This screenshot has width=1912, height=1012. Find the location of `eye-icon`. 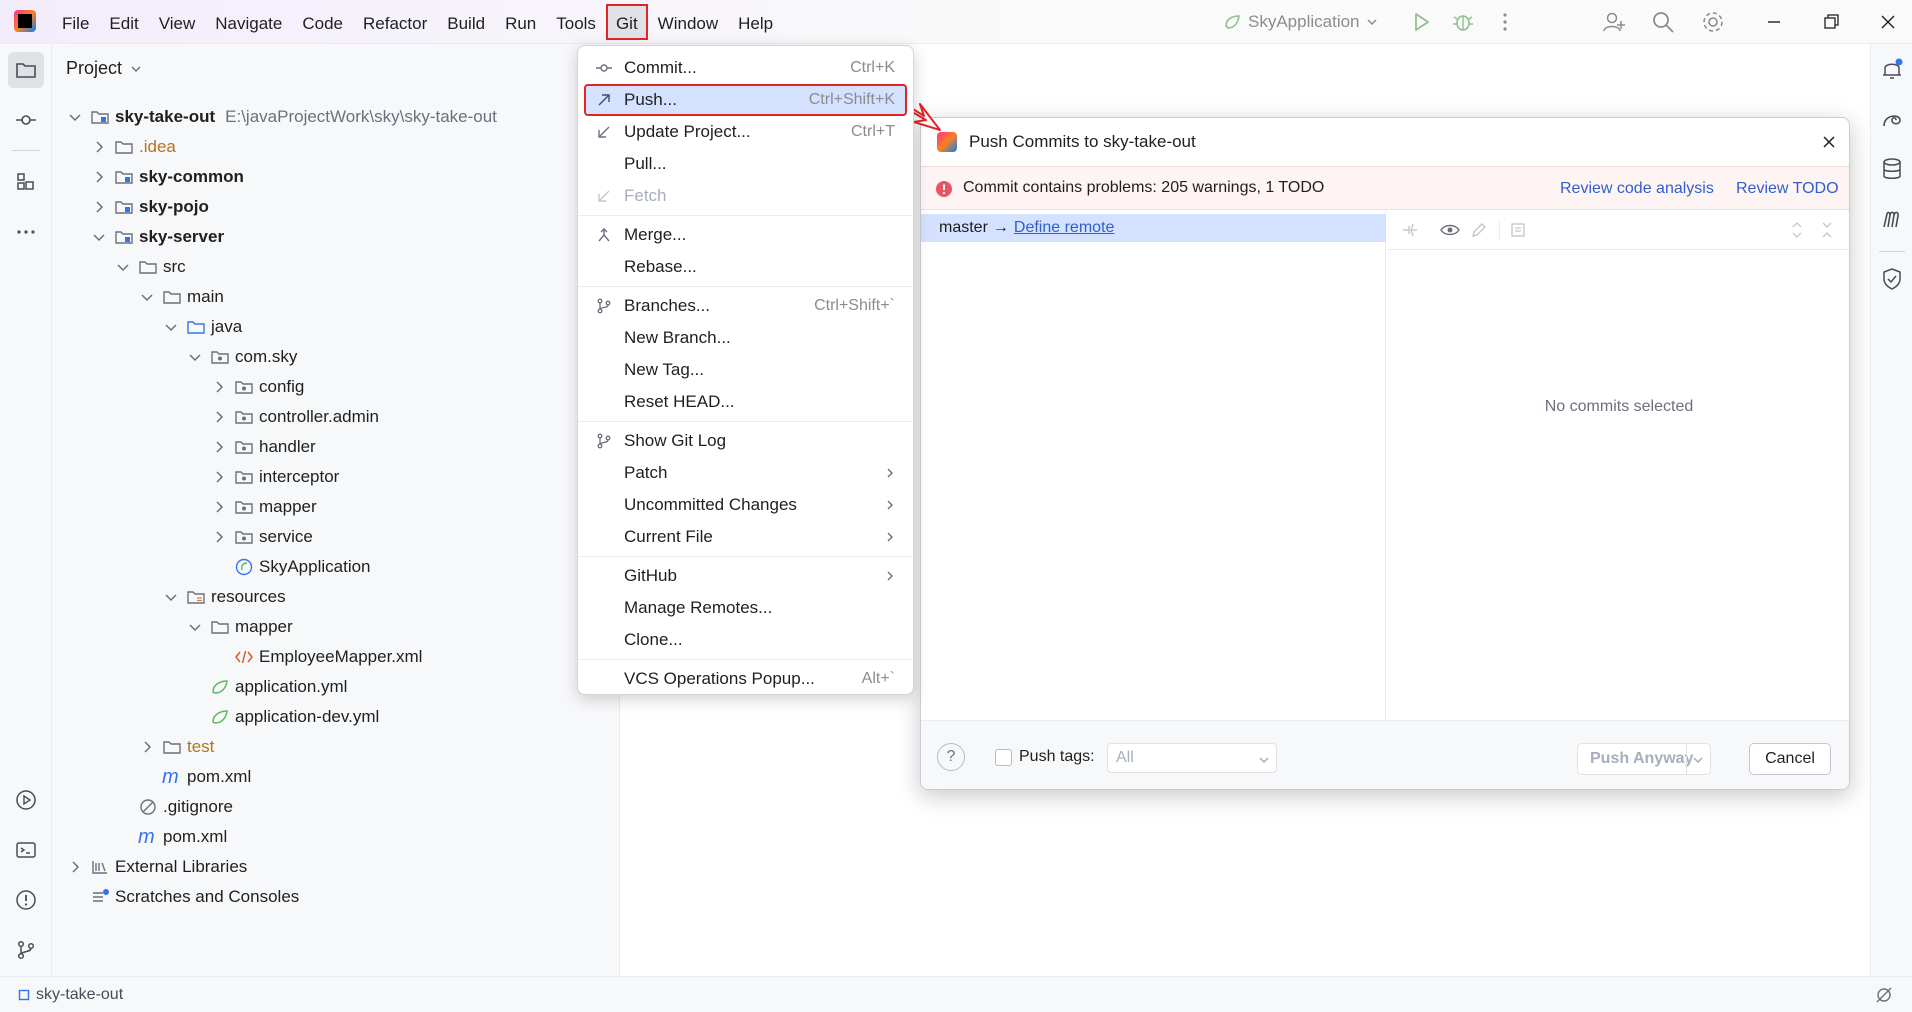

eye-icon is located at coordinates (1450, 230).